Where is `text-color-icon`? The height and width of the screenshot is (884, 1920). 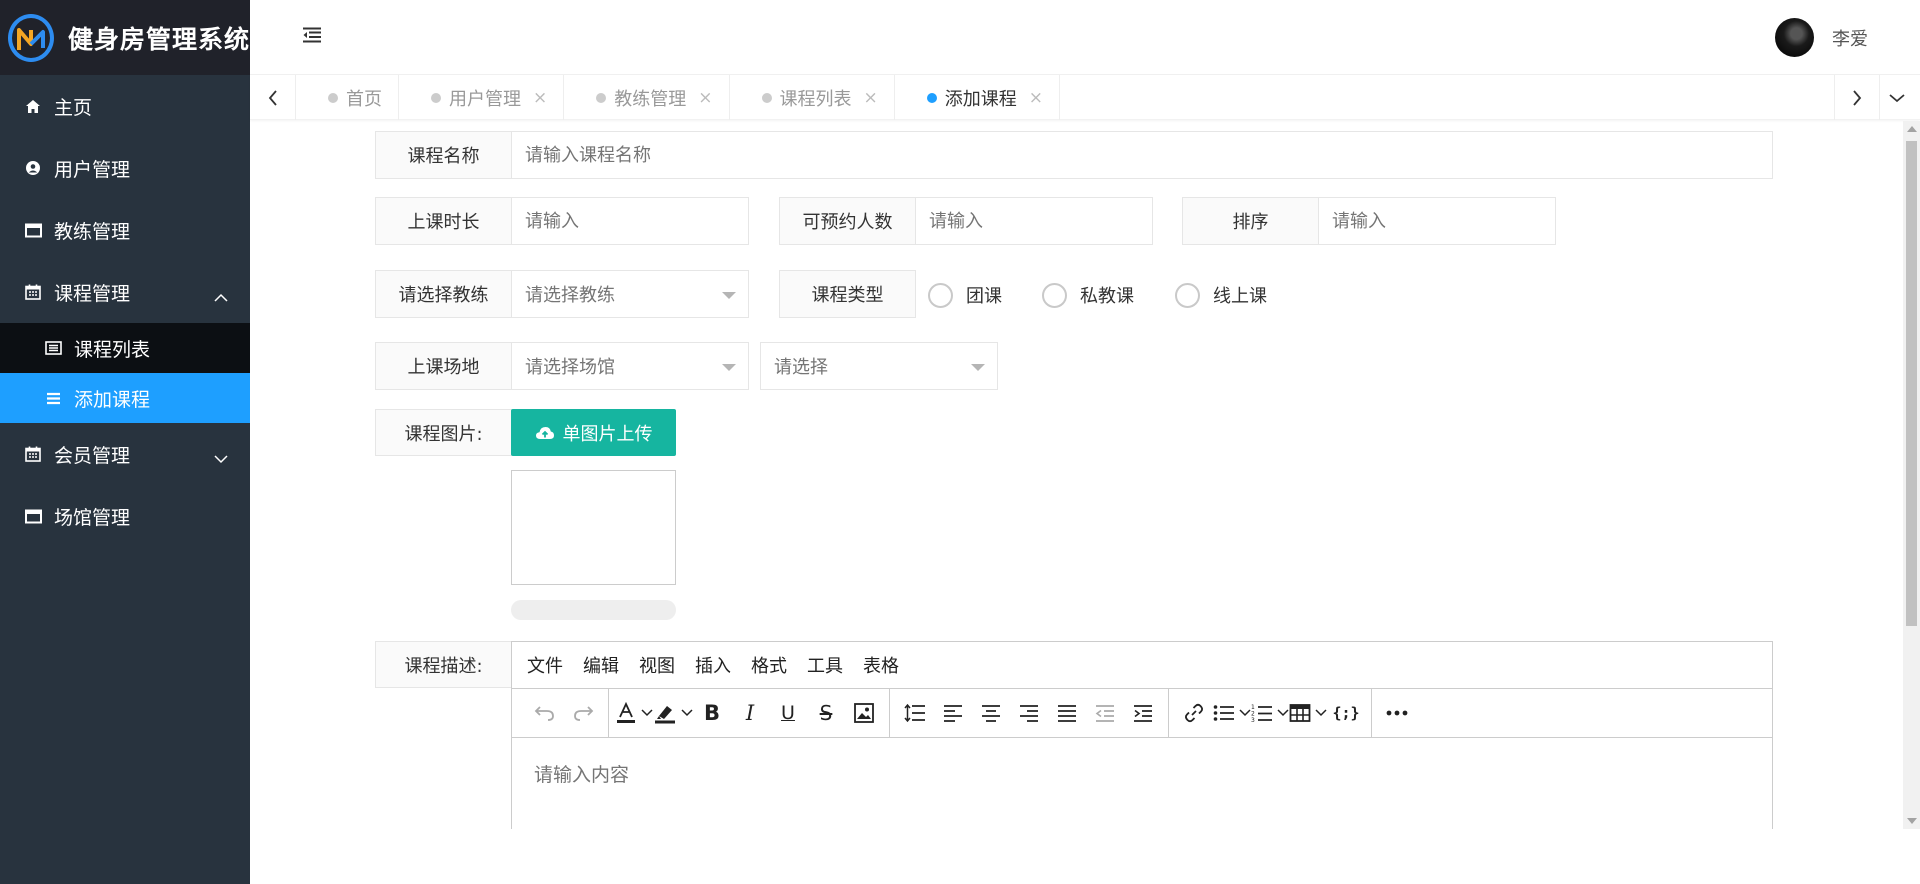
text-color-icon is located at coordinates (634, 713).